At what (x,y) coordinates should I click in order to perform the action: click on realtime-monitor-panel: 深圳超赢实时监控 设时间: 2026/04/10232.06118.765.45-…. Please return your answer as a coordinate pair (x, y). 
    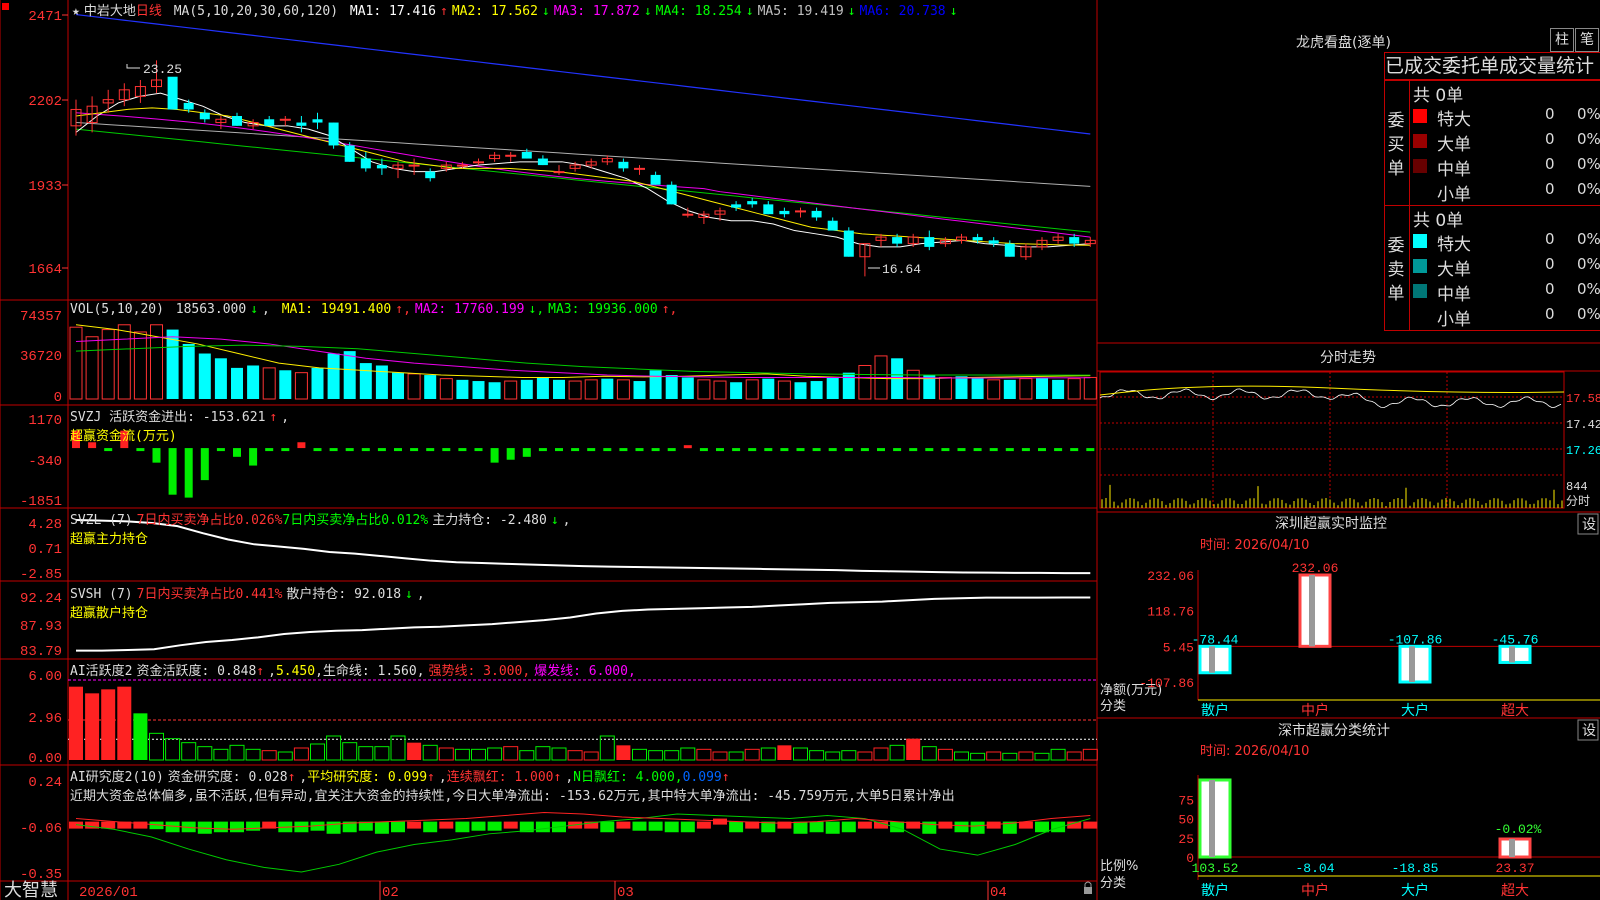
    Looking at the image, I should click on (1350, 616).